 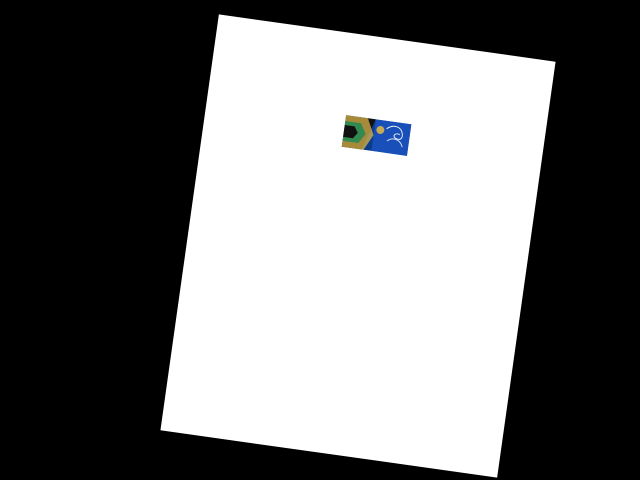 I want to click on printed-card-image, so click(x=376, y=135).